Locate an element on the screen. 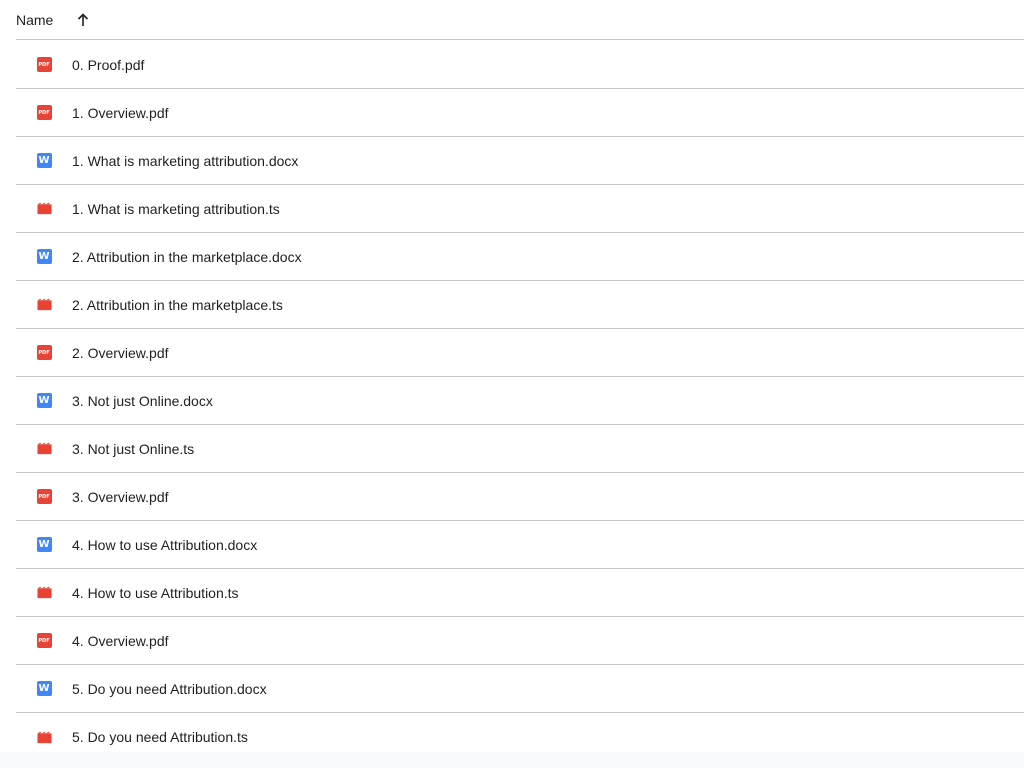 The height and width of the screenshot is (768, 1024). file-name: 2. Attribution in the marketplace.docx is located at coordinates (187, 256).